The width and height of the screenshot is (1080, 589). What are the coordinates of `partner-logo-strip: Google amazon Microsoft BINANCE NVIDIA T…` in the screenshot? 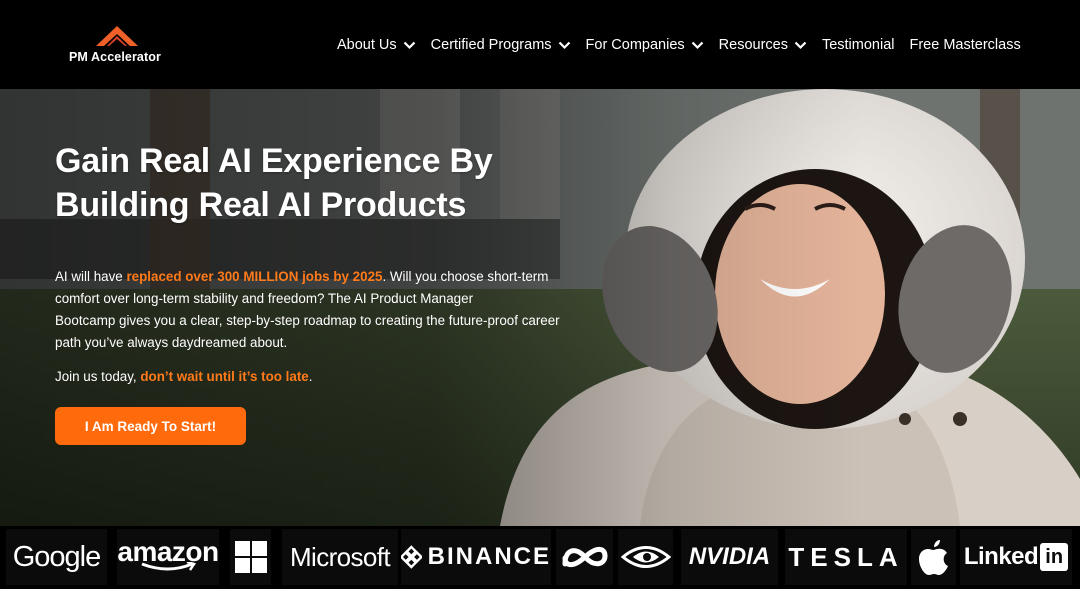 It's located at (540, 557).